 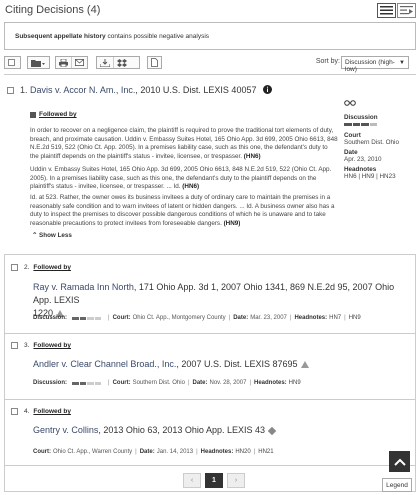 What do you see at coordinates (27, 267) in the screenshot?
I see `case-number: 2.` at bounding box center [27, 267].